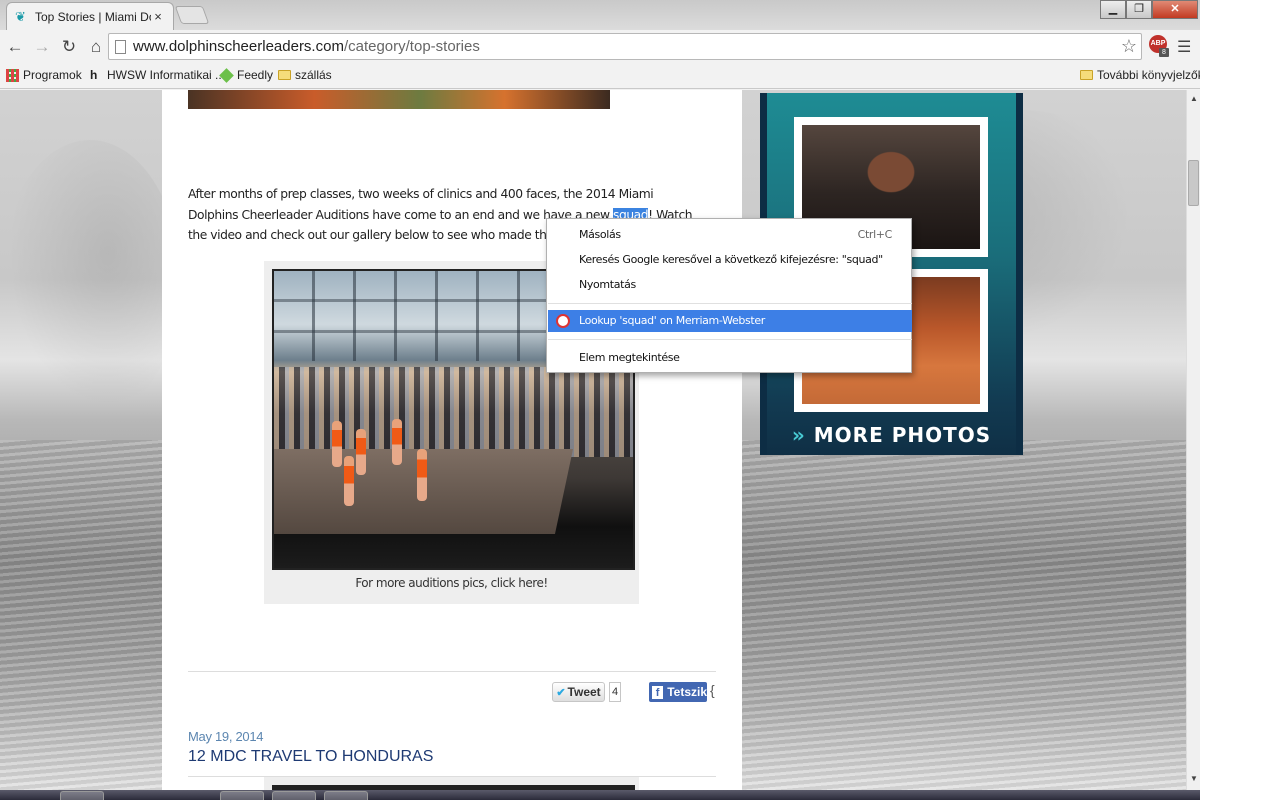 The height and width of the screenshot is (800, 1280). I want to click on menu-item-label: Nyomtatás, so click(607, 284).